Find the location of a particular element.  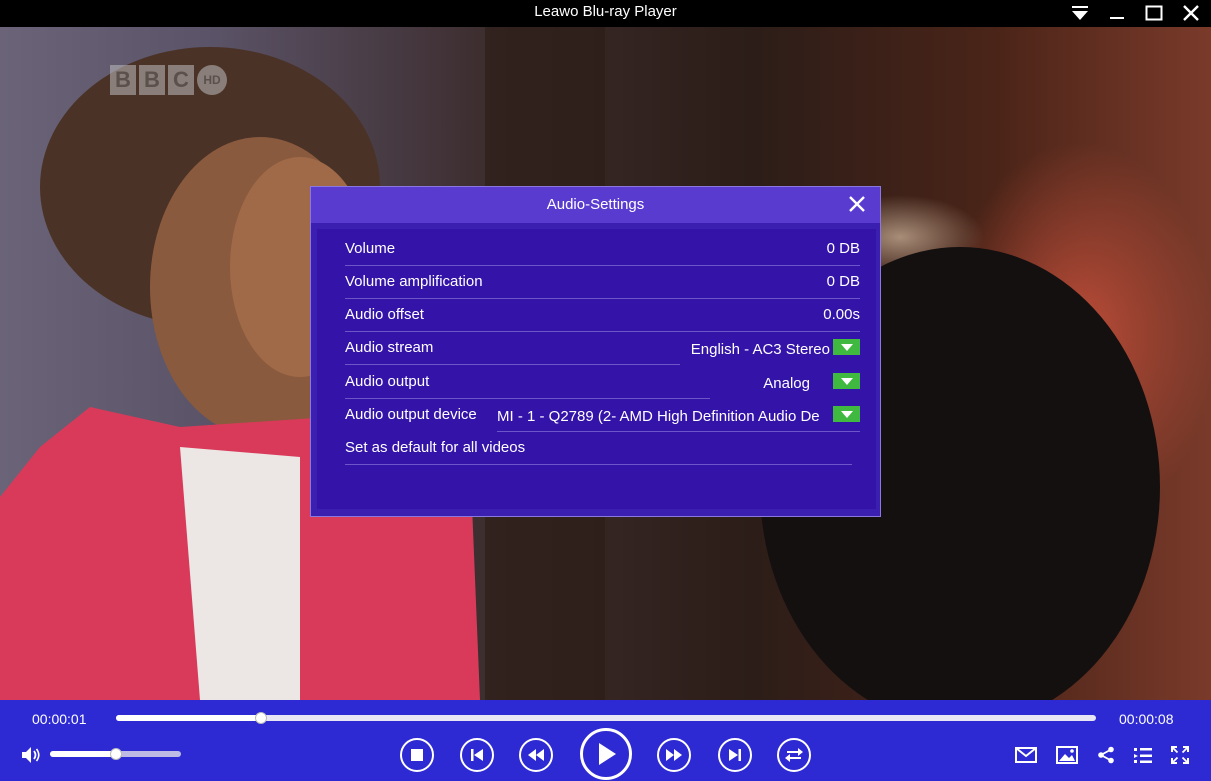

fullscreen-icon is located at coordinates (1180, 755).